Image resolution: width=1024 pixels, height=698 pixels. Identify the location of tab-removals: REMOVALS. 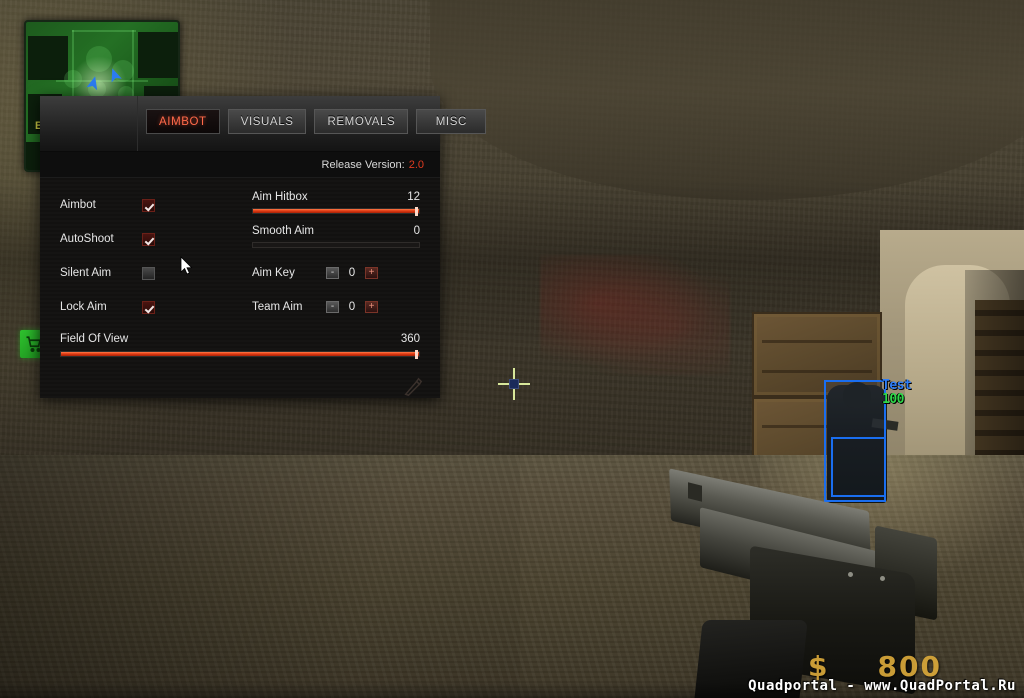
(361, 121).